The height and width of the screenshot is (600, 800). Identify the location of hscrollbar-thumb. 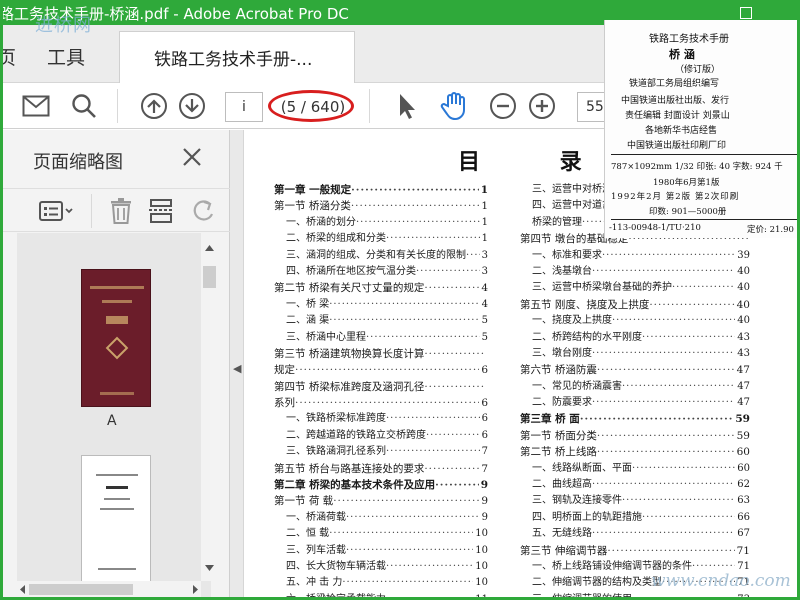
(81, 589).